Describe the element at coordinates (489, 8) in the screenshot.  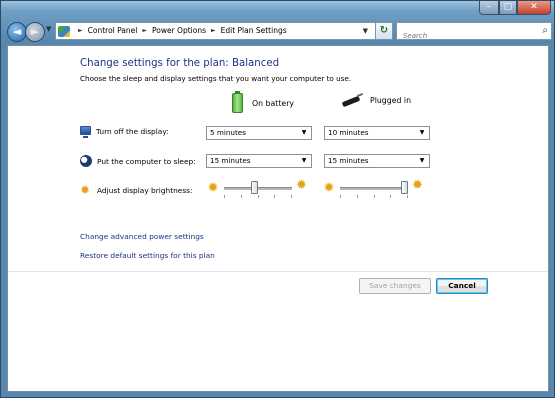
I see `minimize-button: –` at that location.